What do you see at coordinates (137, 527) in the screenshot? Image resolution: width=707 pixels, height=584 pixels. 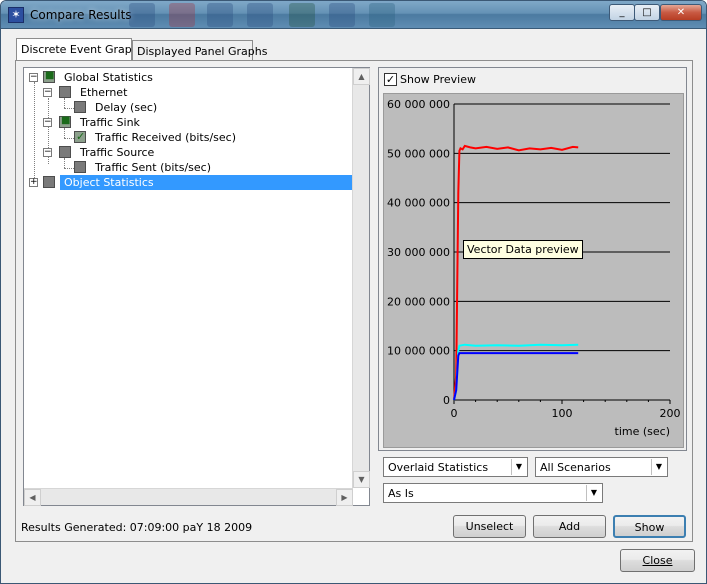 I see `results-generated-status: Results Generated: 07:09:00 paY 18 2009` at bounding box center [137, 527].